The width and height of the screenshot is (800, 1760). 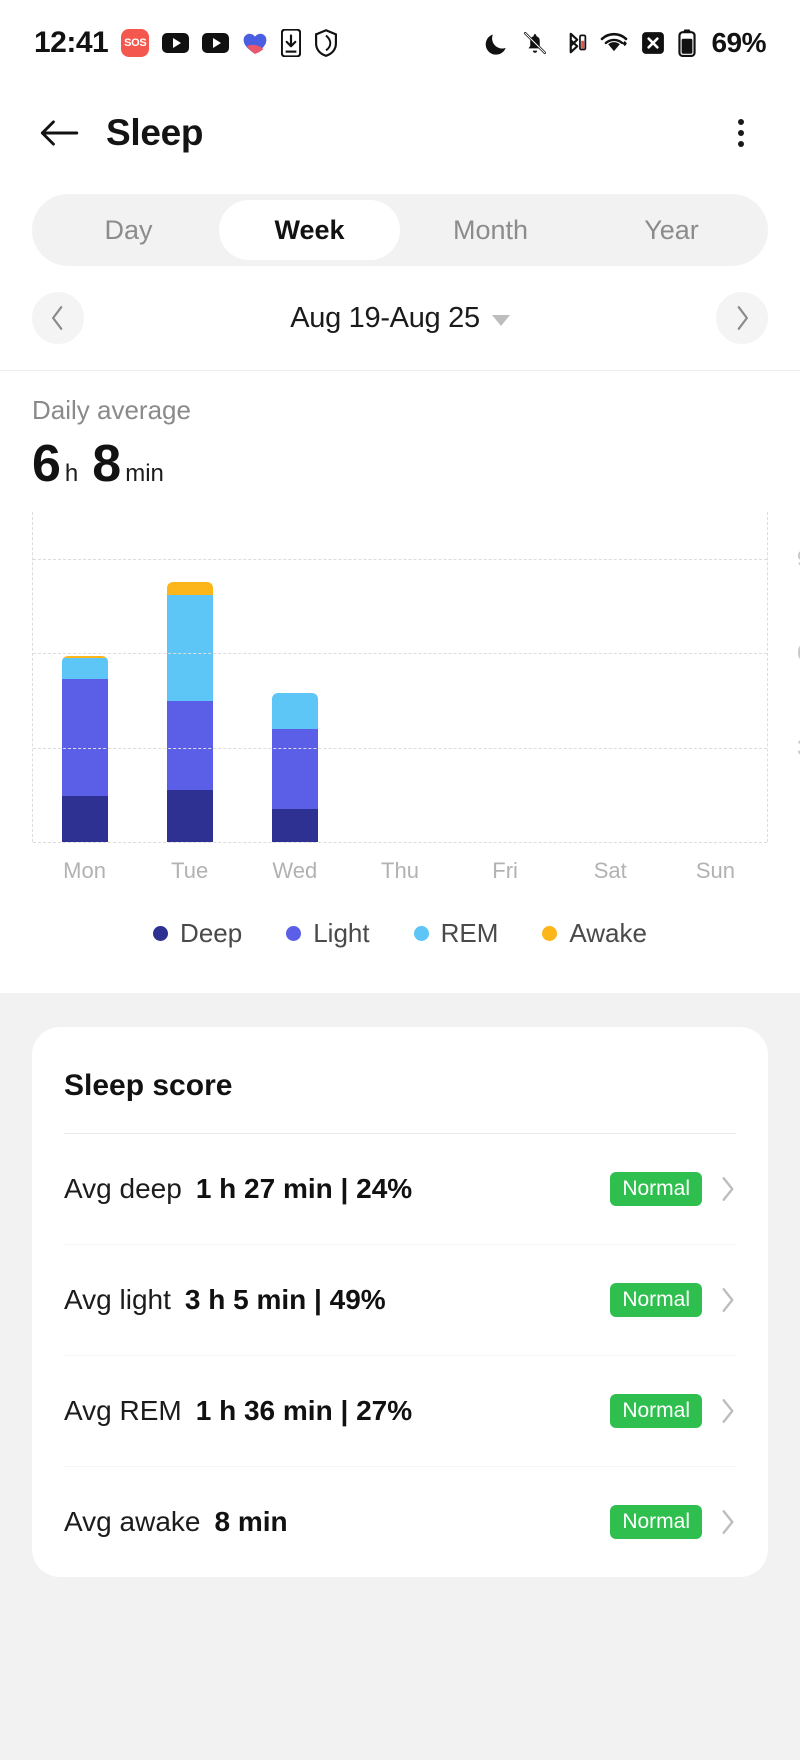 What do you see at coordinates (687, 43) in the screenshot?
I see `battery-icon` at bounding box center [687, 43].